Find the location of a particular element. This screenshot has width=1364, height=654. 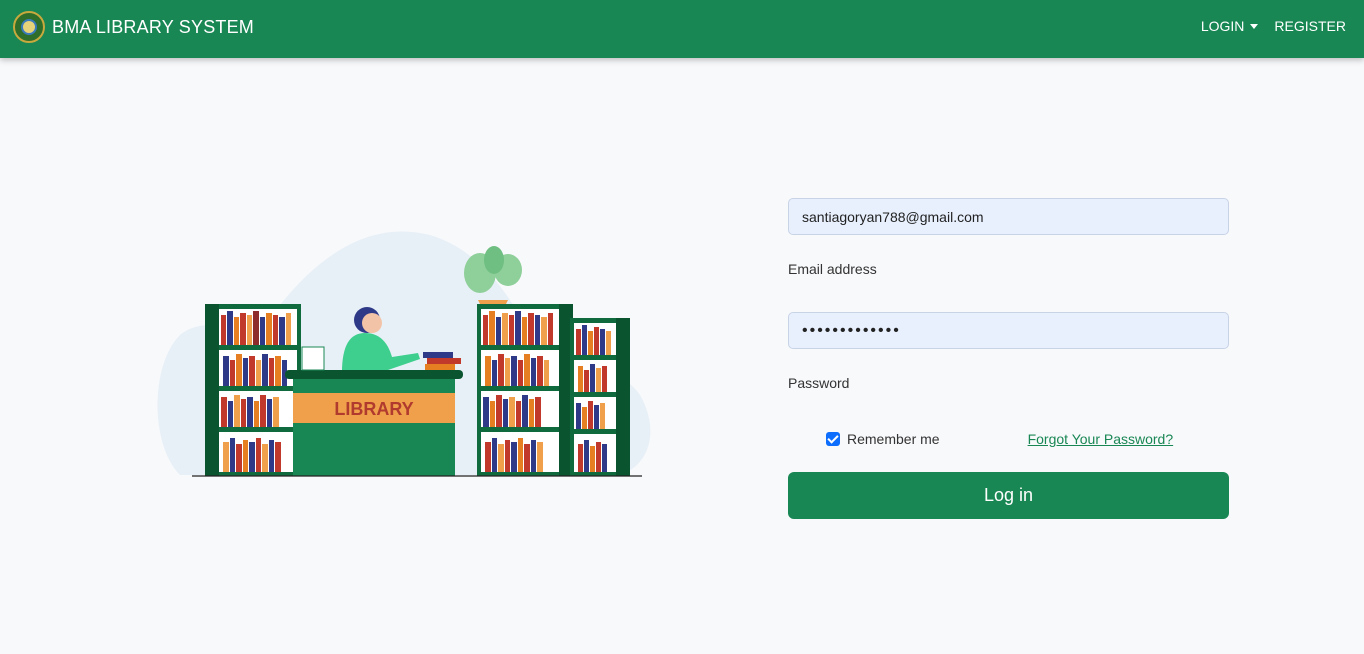

remember-row: Remember me Forgot Your Password? is located at coordinates (1008, 439).